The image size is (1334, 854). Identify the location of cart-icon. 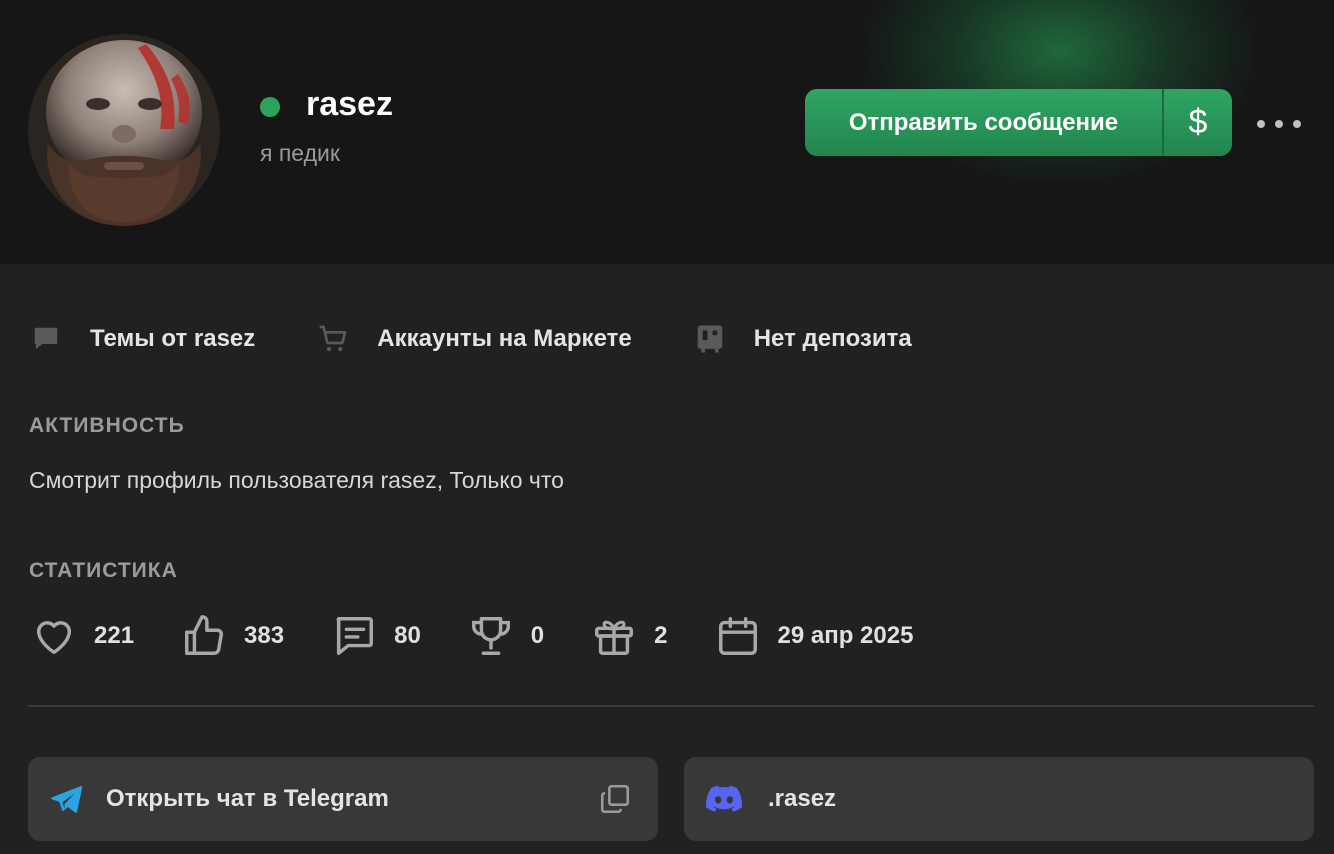
(333, 339).